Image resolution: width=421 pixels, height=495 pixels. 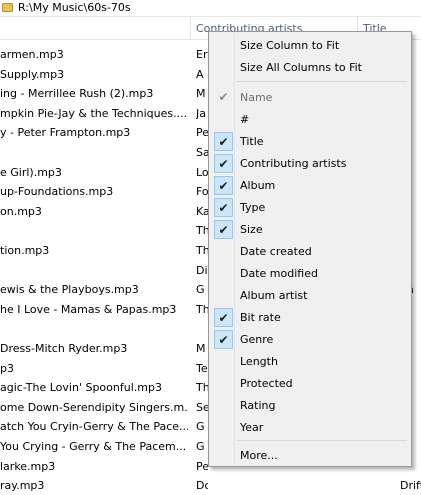 I want to click on menu-item-size-column-to-fit: Size Column to Fit, so click(x=310, y=45).